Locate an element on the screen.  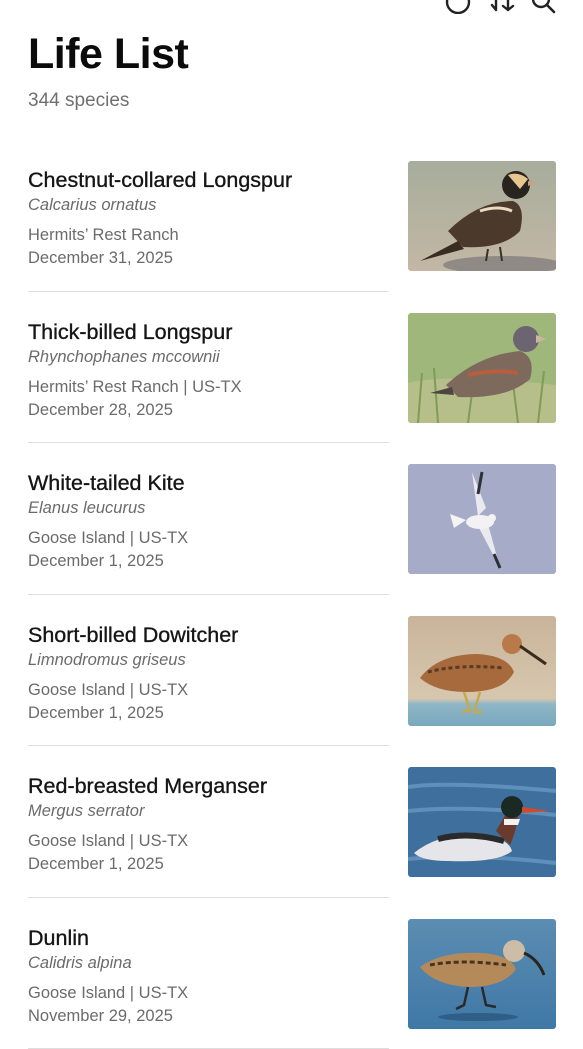
page-title: Life List is located at coordinates (108, 54).